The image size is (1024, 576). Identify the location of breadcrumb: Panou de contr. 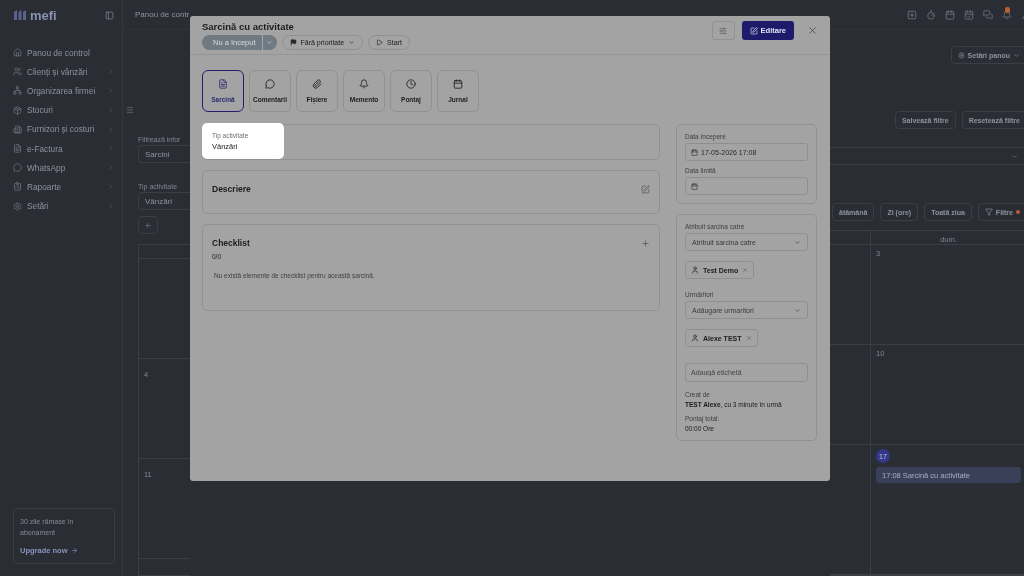
(162, 14).